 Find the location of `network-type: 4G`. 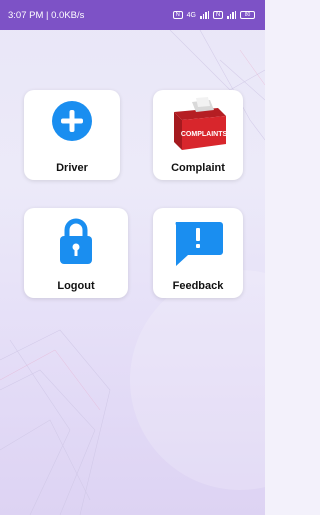

network-type: 4G is located at coordinates (191, 15).